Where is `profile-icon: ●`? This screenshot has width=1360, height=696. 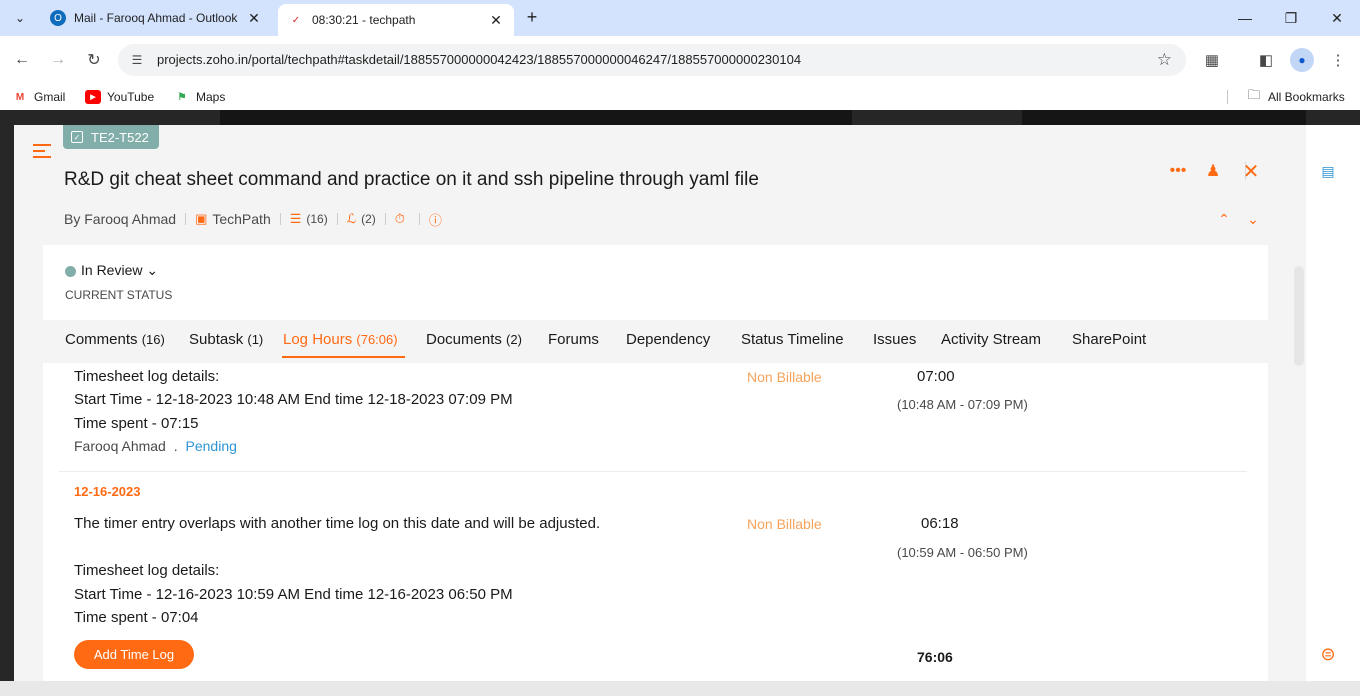 profile-icon: ● is located at coordinates (1302, 60).